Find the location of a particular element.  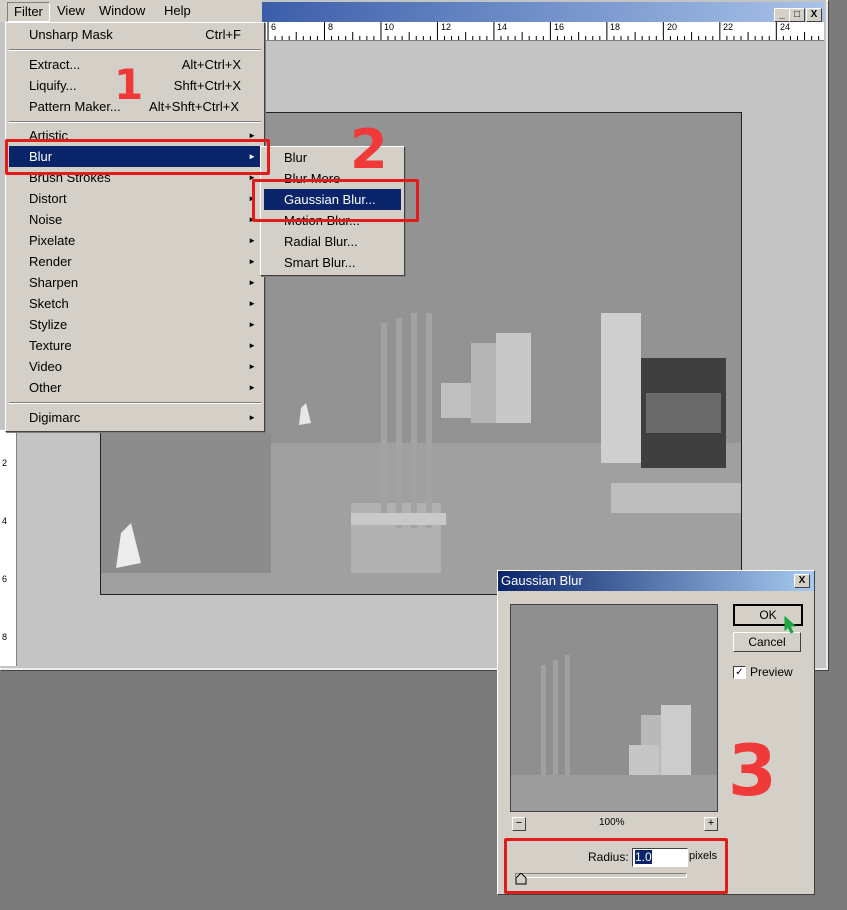

annotation-box-gaussian is located at coordinates (335, 200).